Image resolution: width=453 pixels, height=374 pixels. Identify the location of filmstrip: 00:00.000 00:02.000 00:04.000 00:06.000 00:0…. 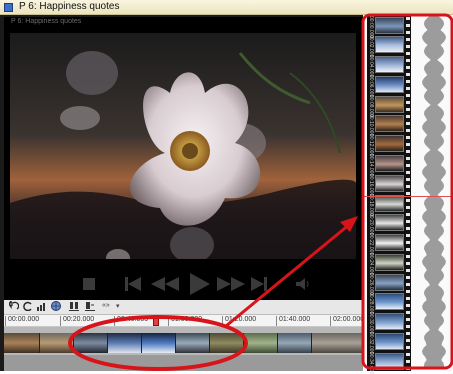
(389, 194).